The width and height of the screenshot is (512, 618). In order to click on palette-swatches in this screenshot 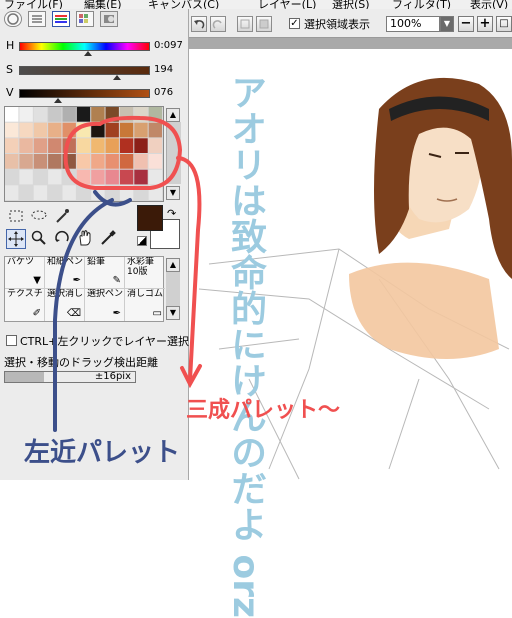, I will do `click(84, 154)`.